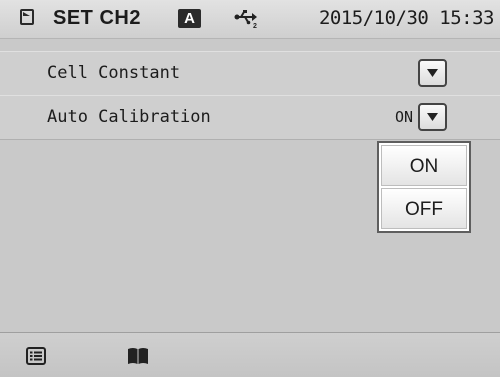 The image size is (500, 377). I want to click on book-icon, so click(138, 358).